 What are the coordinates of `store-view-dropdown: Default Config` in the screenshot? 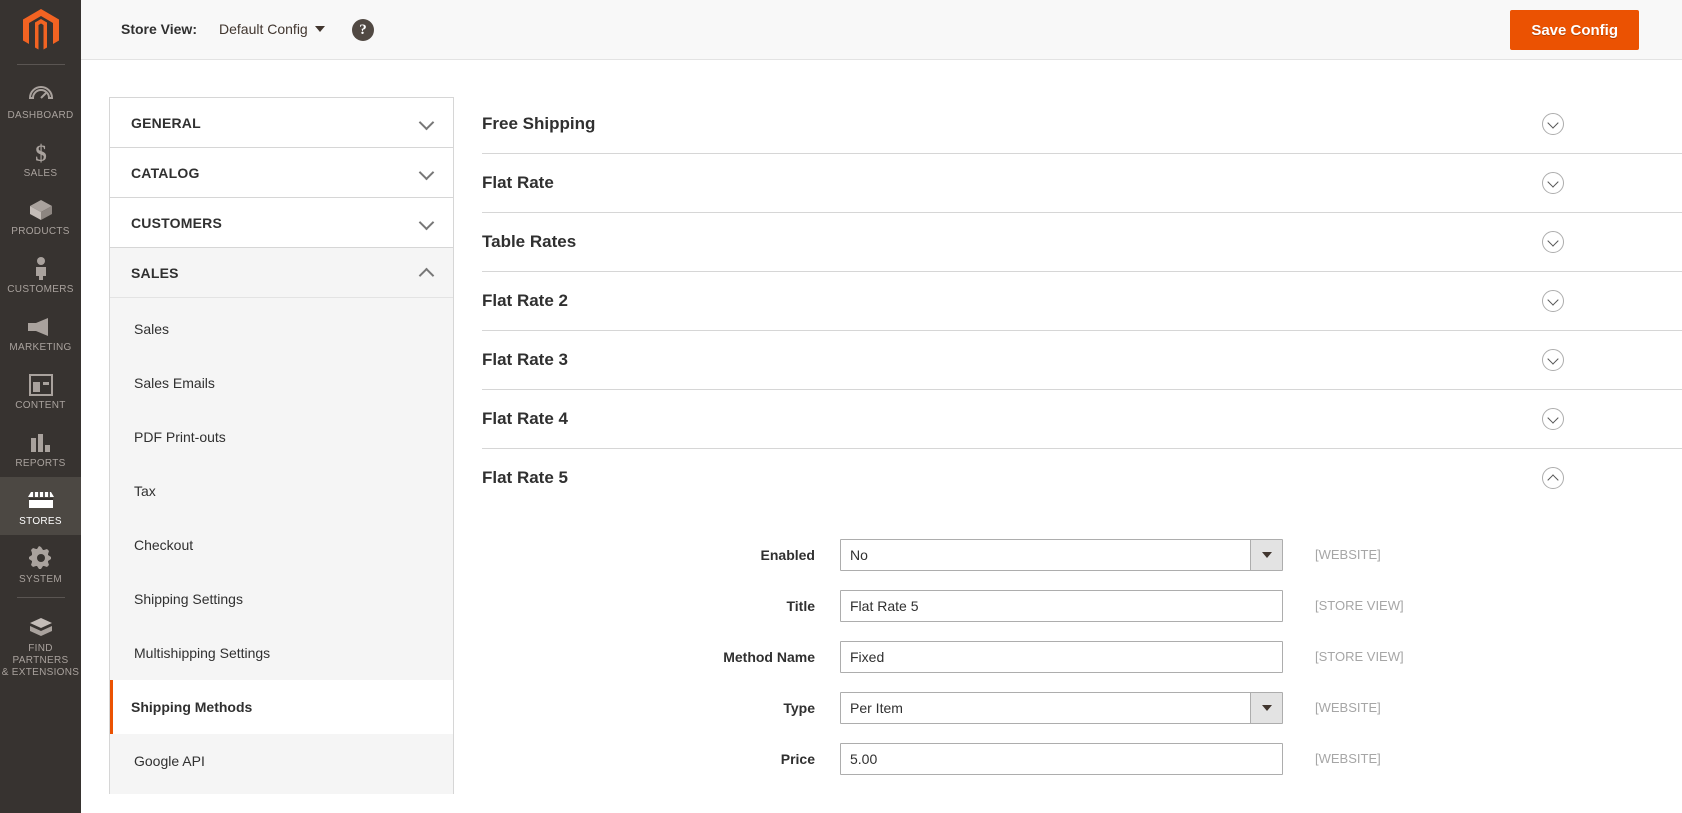 It's located at (272, 29).